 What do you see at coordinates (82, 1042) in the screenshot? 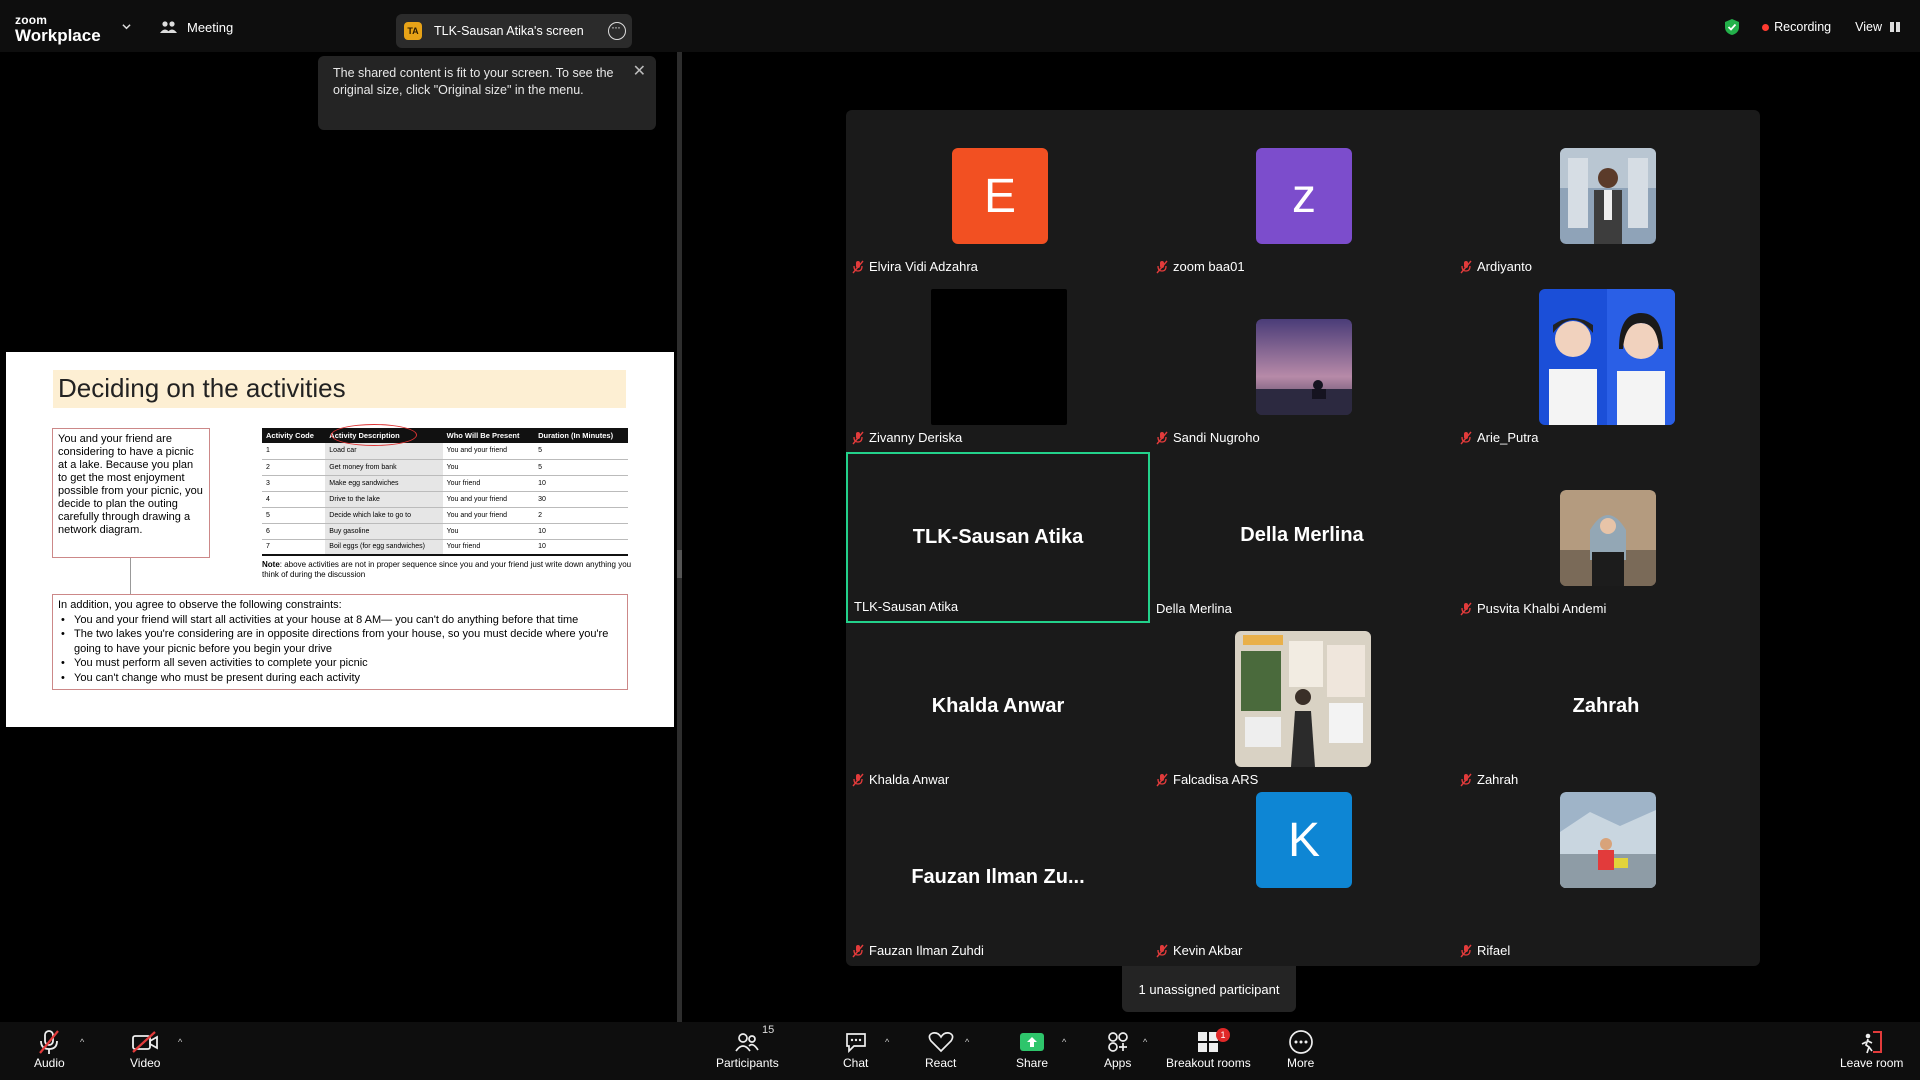
I see `audio-options-caret-icon: ^` at bounding box center [82, 1042].